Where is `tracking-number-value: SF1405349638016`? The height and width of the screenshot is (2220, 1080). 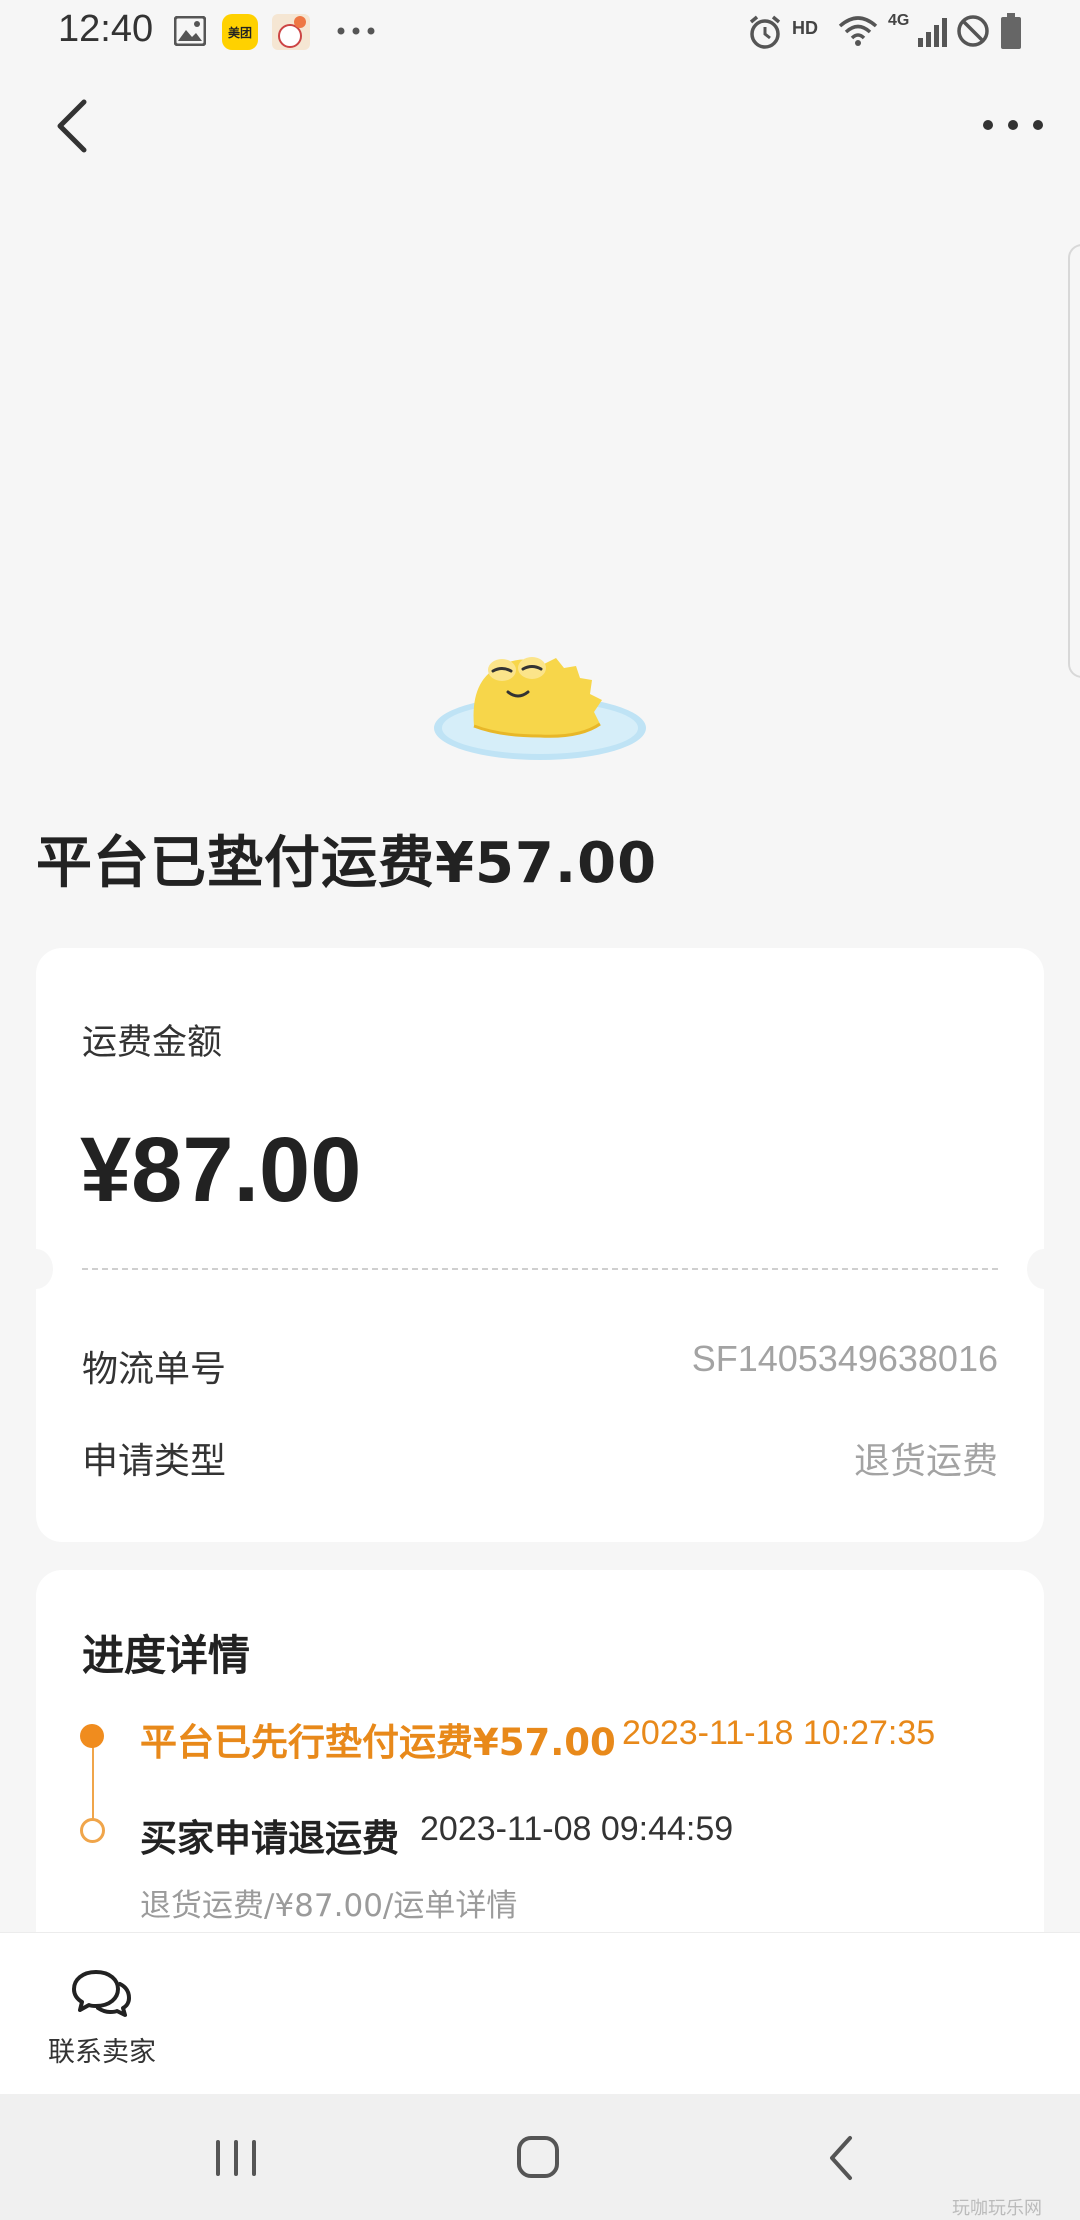
tracking-number-value: SF1405349638016 is located at coordinates (845, 1359).